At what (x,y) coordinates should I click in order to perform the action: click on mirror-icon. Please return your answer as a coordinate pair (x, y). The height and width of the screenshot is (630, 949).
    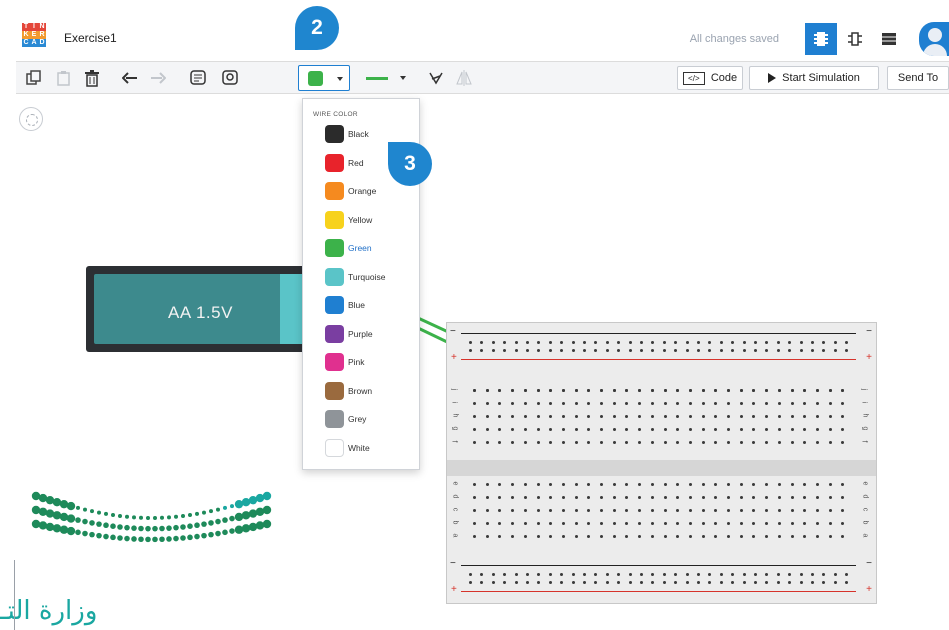
    Looking at the image, I should click on (464, 78).